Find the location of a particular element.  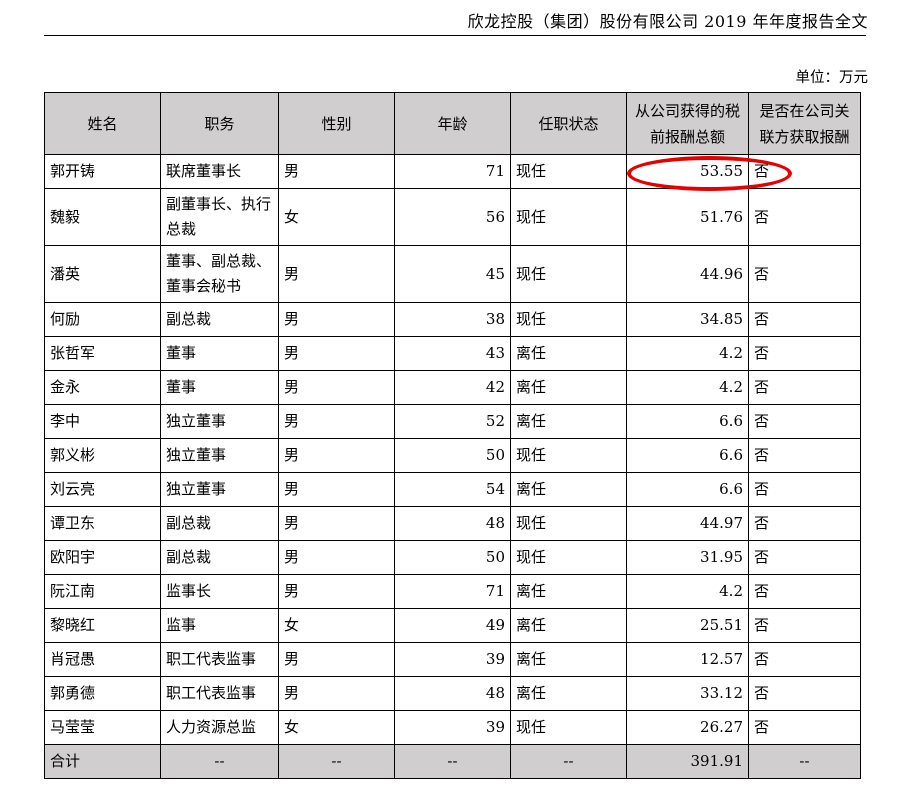

cell-name: 欧阳宇 is located at coordinates (102, 557).